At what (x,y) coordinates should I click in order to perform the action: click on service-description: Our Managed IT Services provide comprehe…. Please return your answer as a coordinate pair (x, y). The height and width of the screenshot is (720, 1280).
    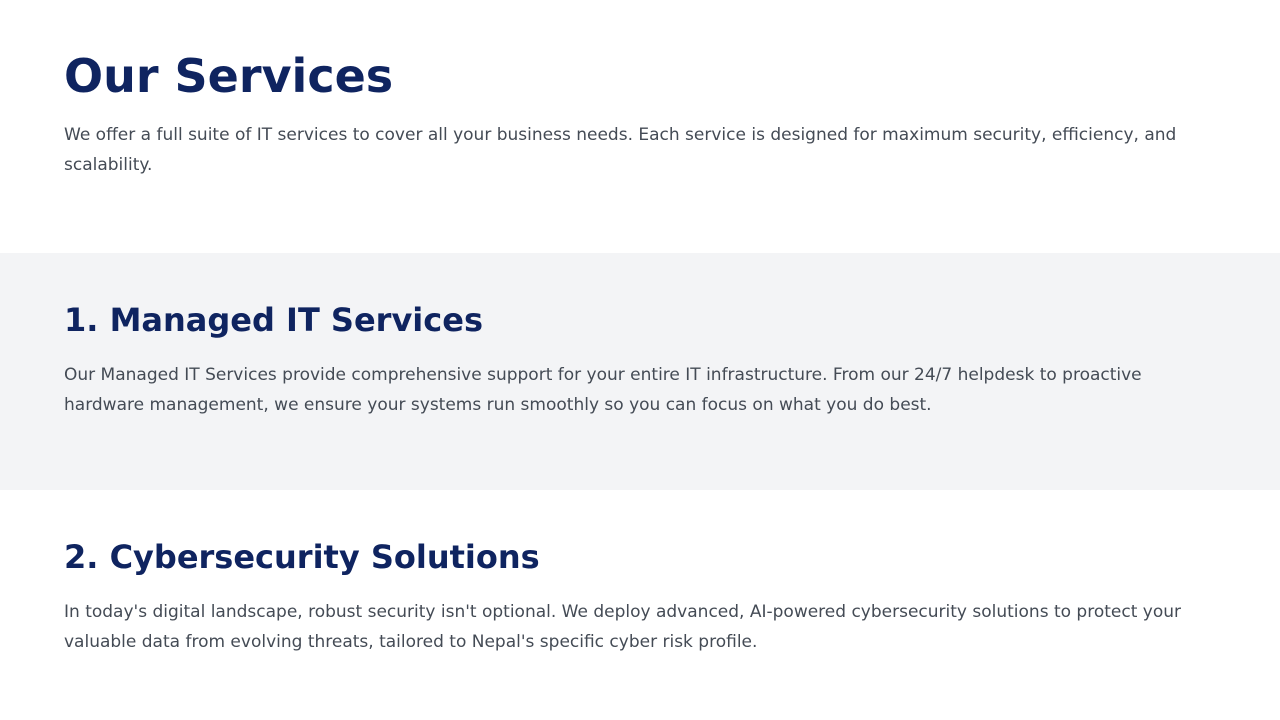
    Looking at the image, I should click on (603, 390).